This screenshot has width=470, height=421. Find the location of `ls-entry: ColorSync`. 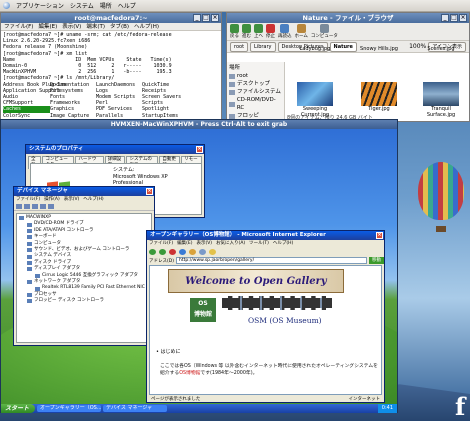

ls-entry: ColorSync is located at coordinates (17, 115).